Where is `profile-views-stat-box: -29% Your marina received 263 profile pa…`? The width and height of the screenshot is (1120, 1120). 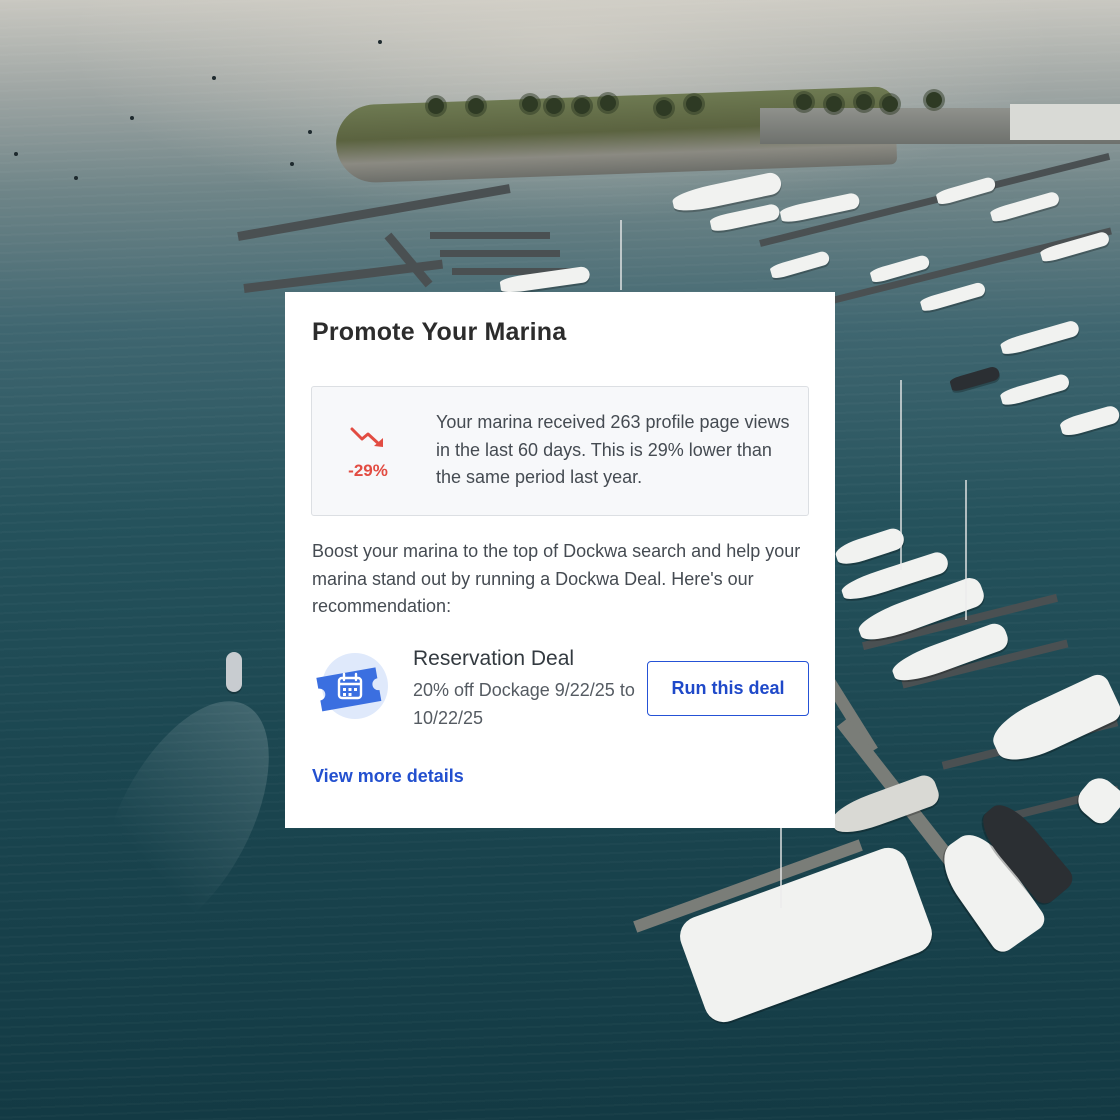 profile-views-stat-box: -29% Your marina received 263 profile pa… is located at coordinates (560, 451).